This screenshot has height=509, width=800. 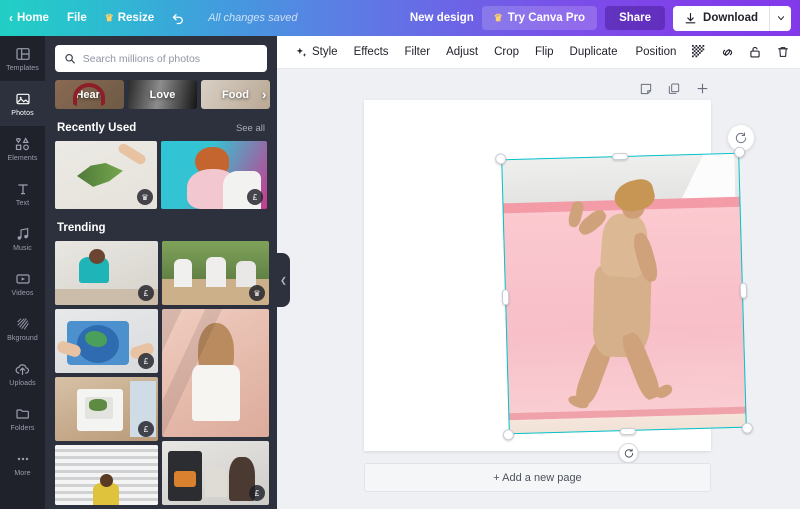 I want to click on trending-header: Trending, so click(x=161, y=225).